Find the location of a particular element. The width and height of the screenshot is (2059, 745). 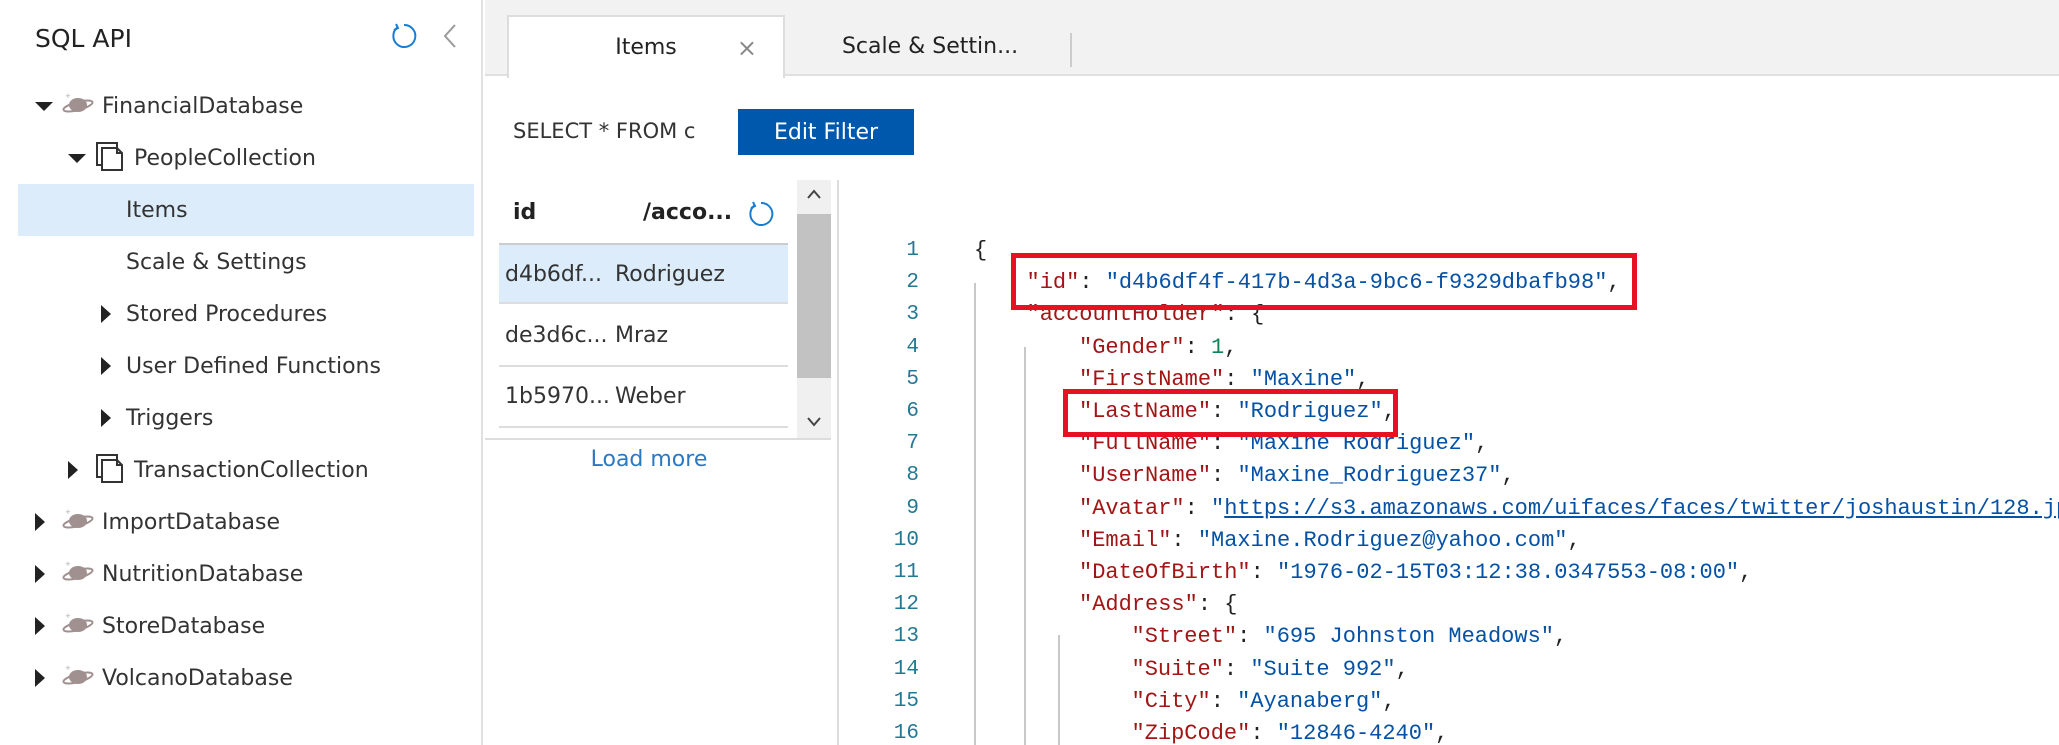

tree-item-label: Items is located at coordinates (157, 210).